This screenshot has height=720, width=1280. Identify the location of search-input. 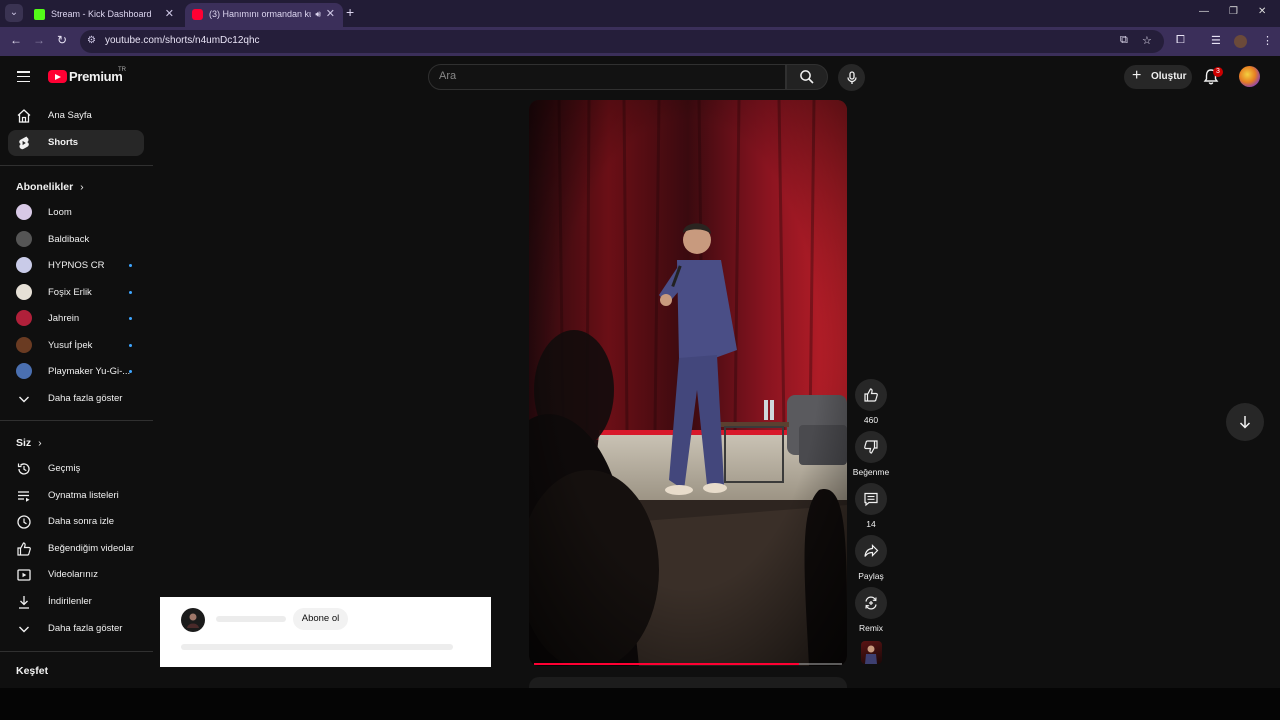
(599, 76).